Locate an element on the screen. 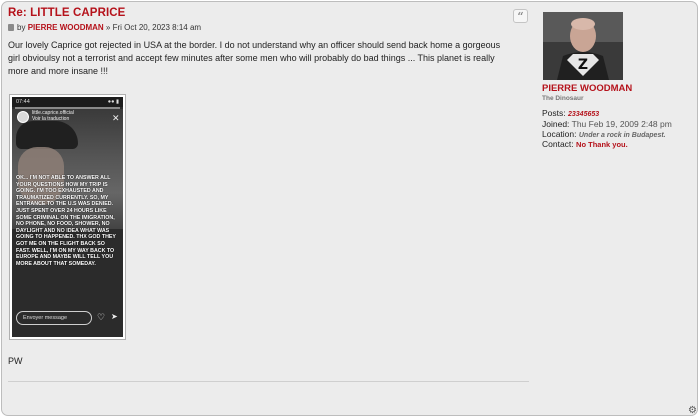  status-time: 07:44 is located at coordinates (23, 102).